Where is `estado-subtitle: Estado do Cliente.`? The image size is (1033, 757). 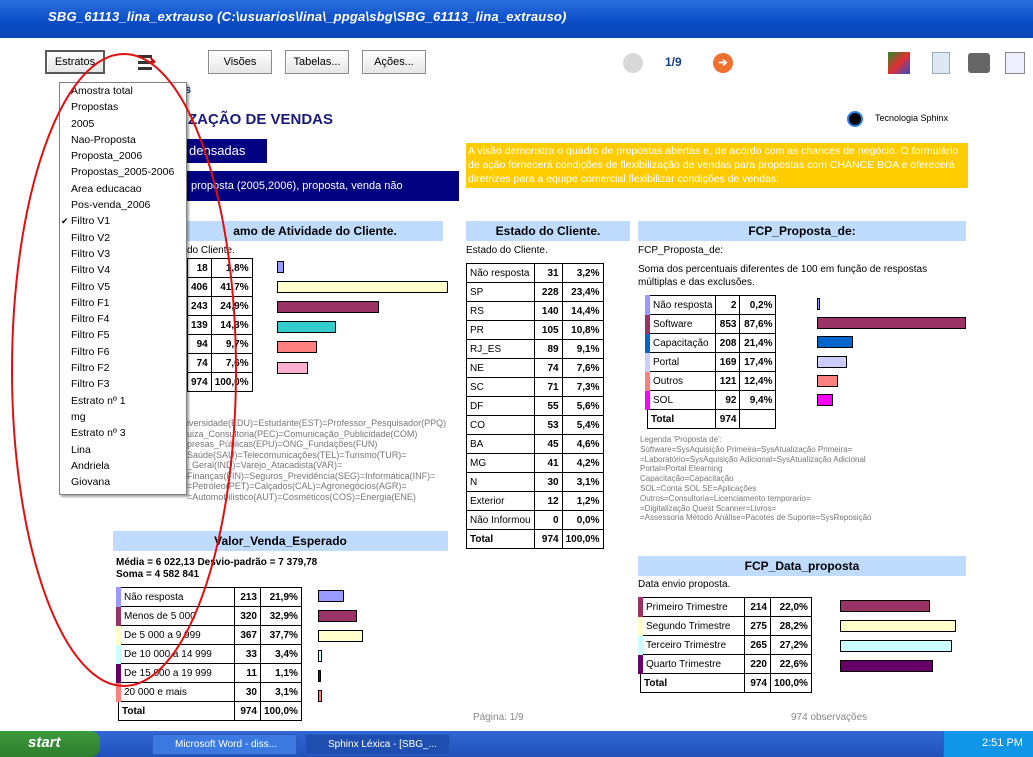
estado-subtitle: Estado do Cliente. is located at coordinates (507, 250).